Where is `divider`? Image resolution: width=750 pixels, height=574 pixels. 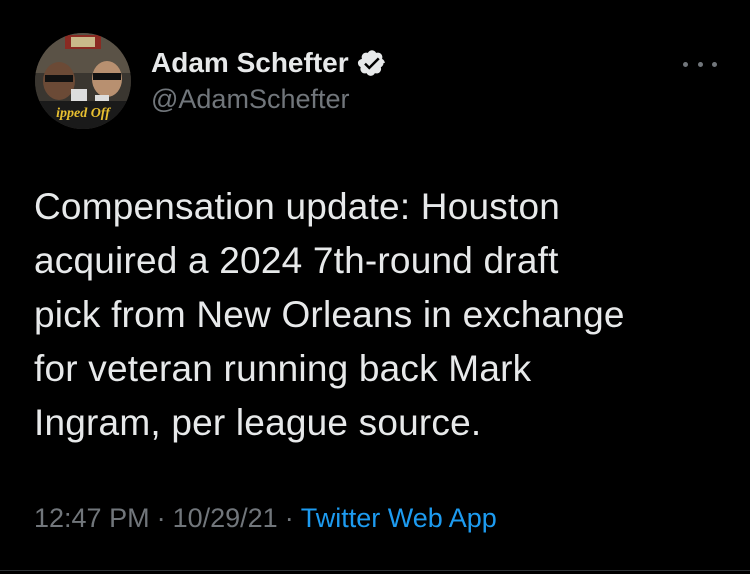
divider is located at coordinates (375, 570).